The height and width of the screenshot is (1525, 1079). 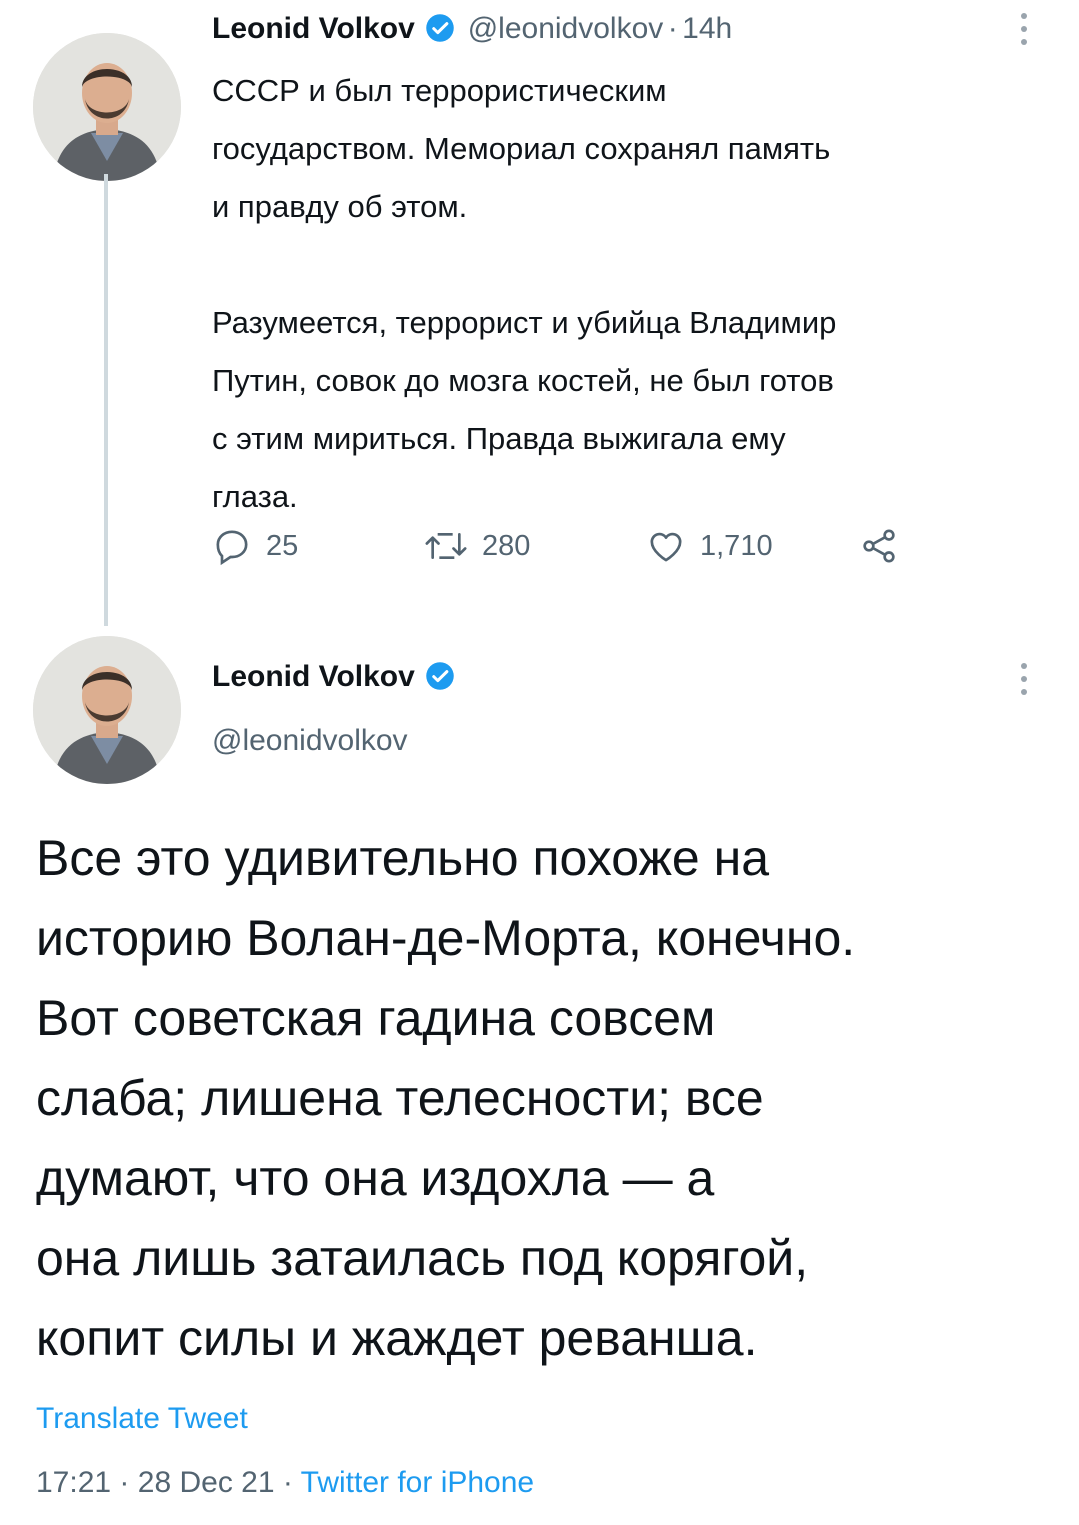 What do you see at coordinates (446, 546) in the screenshot?
I see `retweet-icon` at bounding box center [446, 546].